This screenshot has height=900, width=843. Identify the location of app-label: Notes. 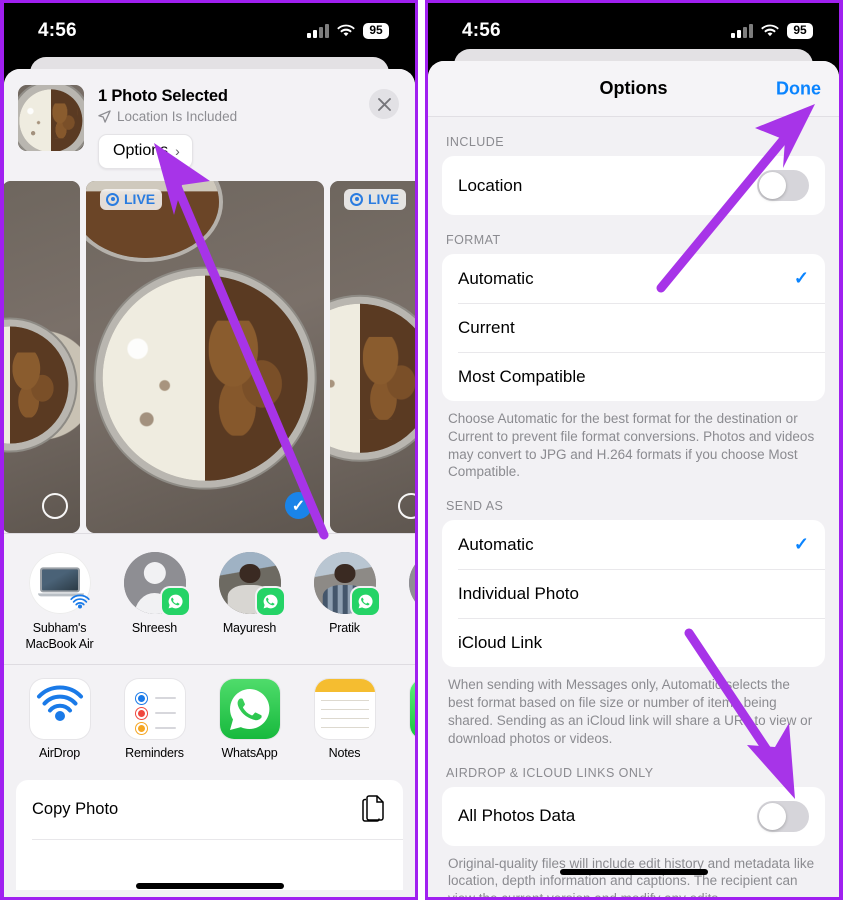
(344, 753).